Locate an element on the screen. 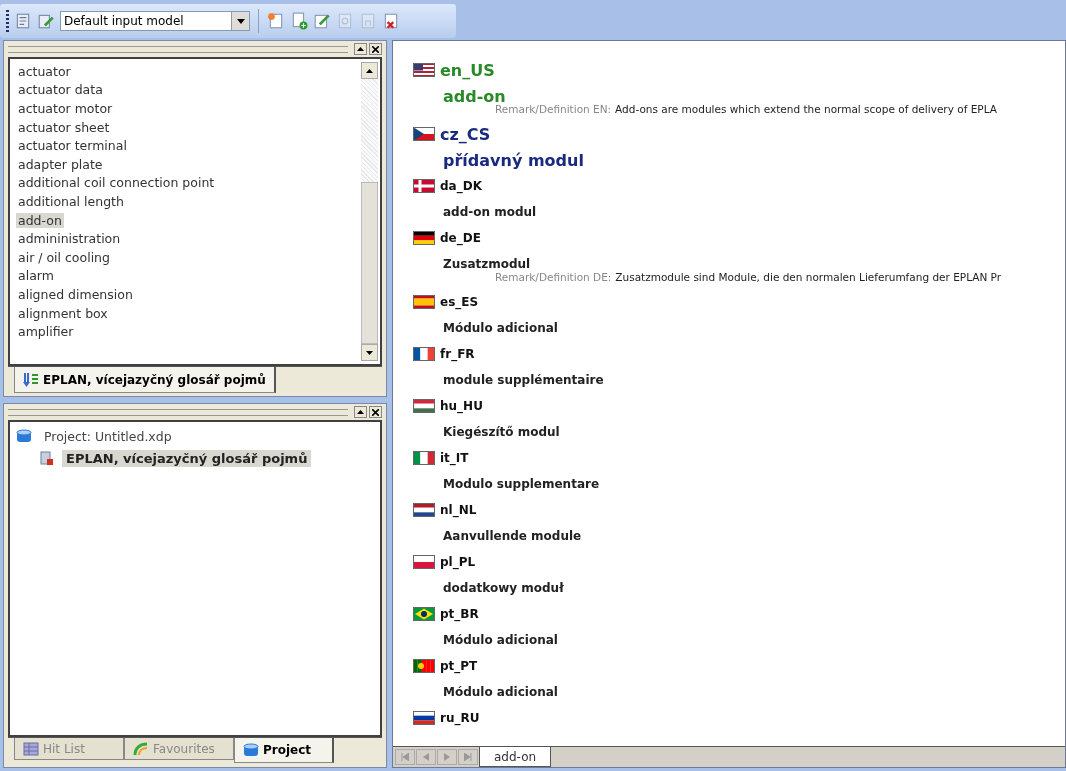 The image size is (1066, 771). term: dodatkowy moduł is located at coordinates (503, 588).